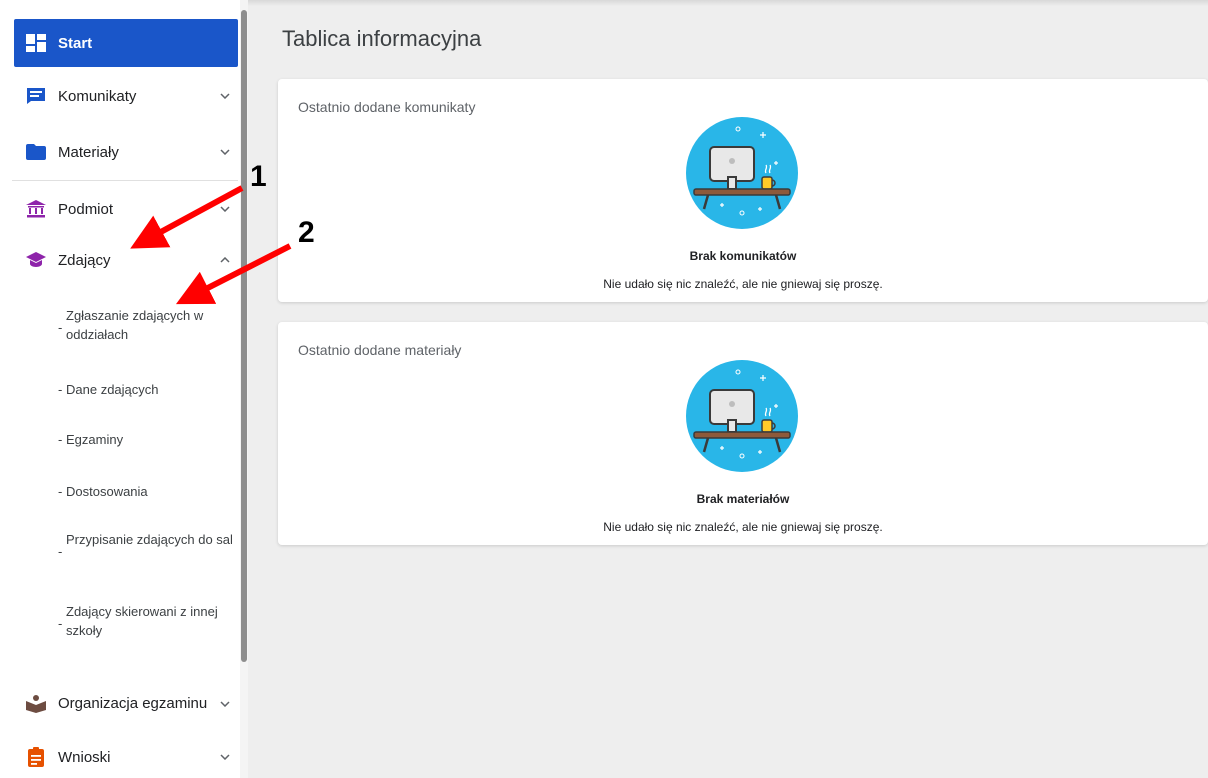 This screenshot has height=778, width=1208. What do you see at coordinates (97, 96) in the screenshot?
I see `sidebar-item-label: Komunikaty` at bounding box center [97, 96].